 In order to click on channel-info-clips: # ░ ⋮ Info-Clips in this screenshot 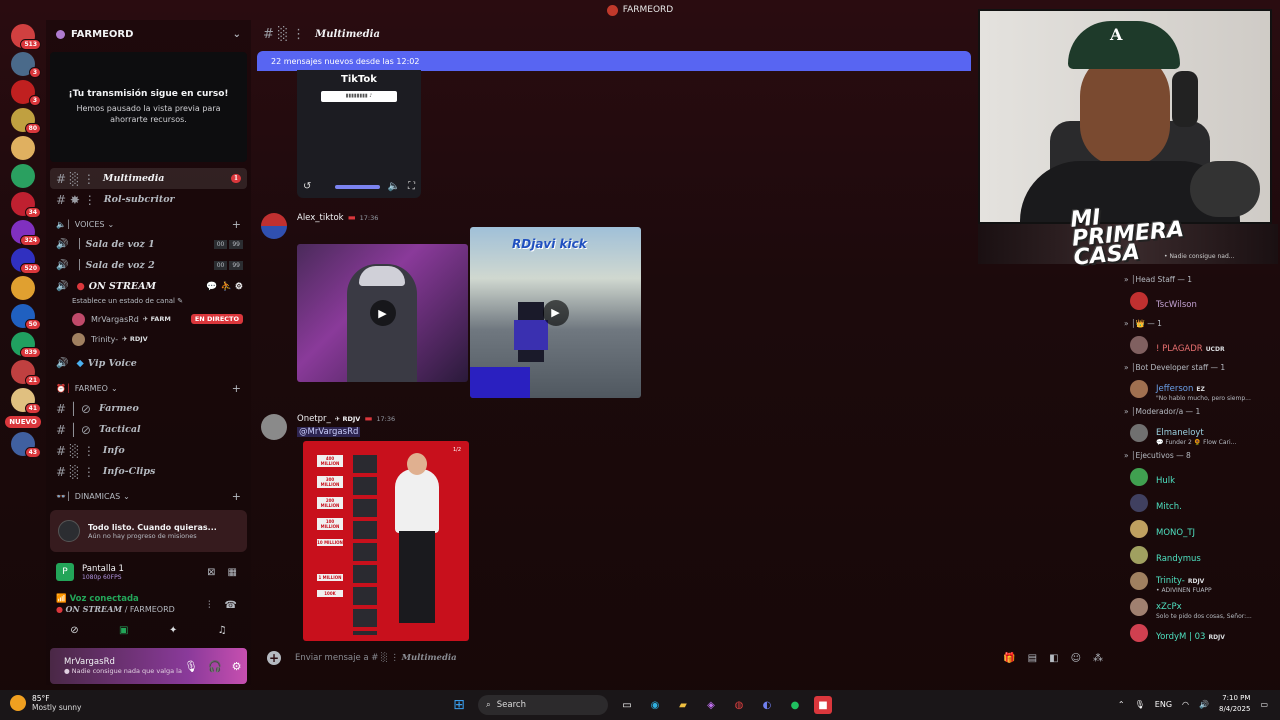, I will do `click(148, 471)`.